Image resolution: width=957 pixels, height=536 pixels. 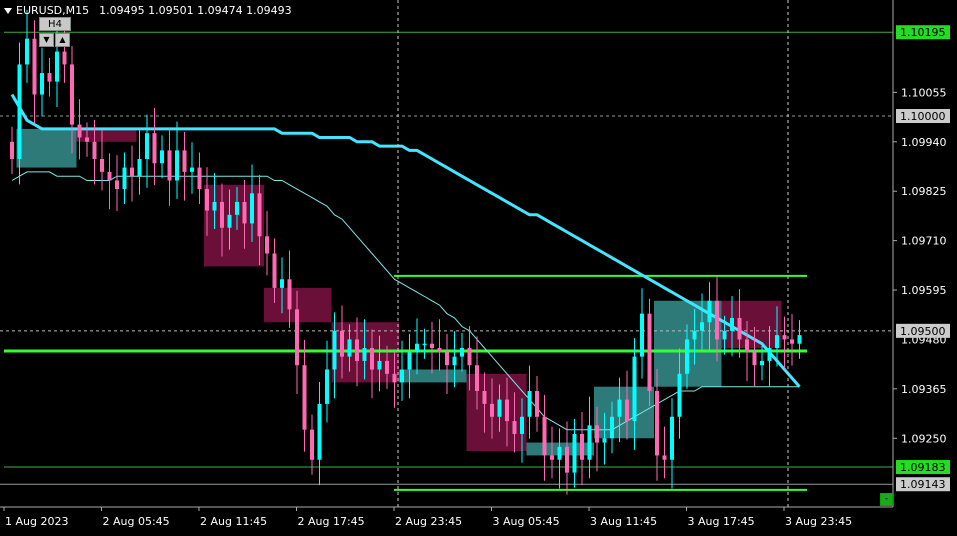 I want to click on y-tick-label: 1.09940, so click(x=924, y=142).